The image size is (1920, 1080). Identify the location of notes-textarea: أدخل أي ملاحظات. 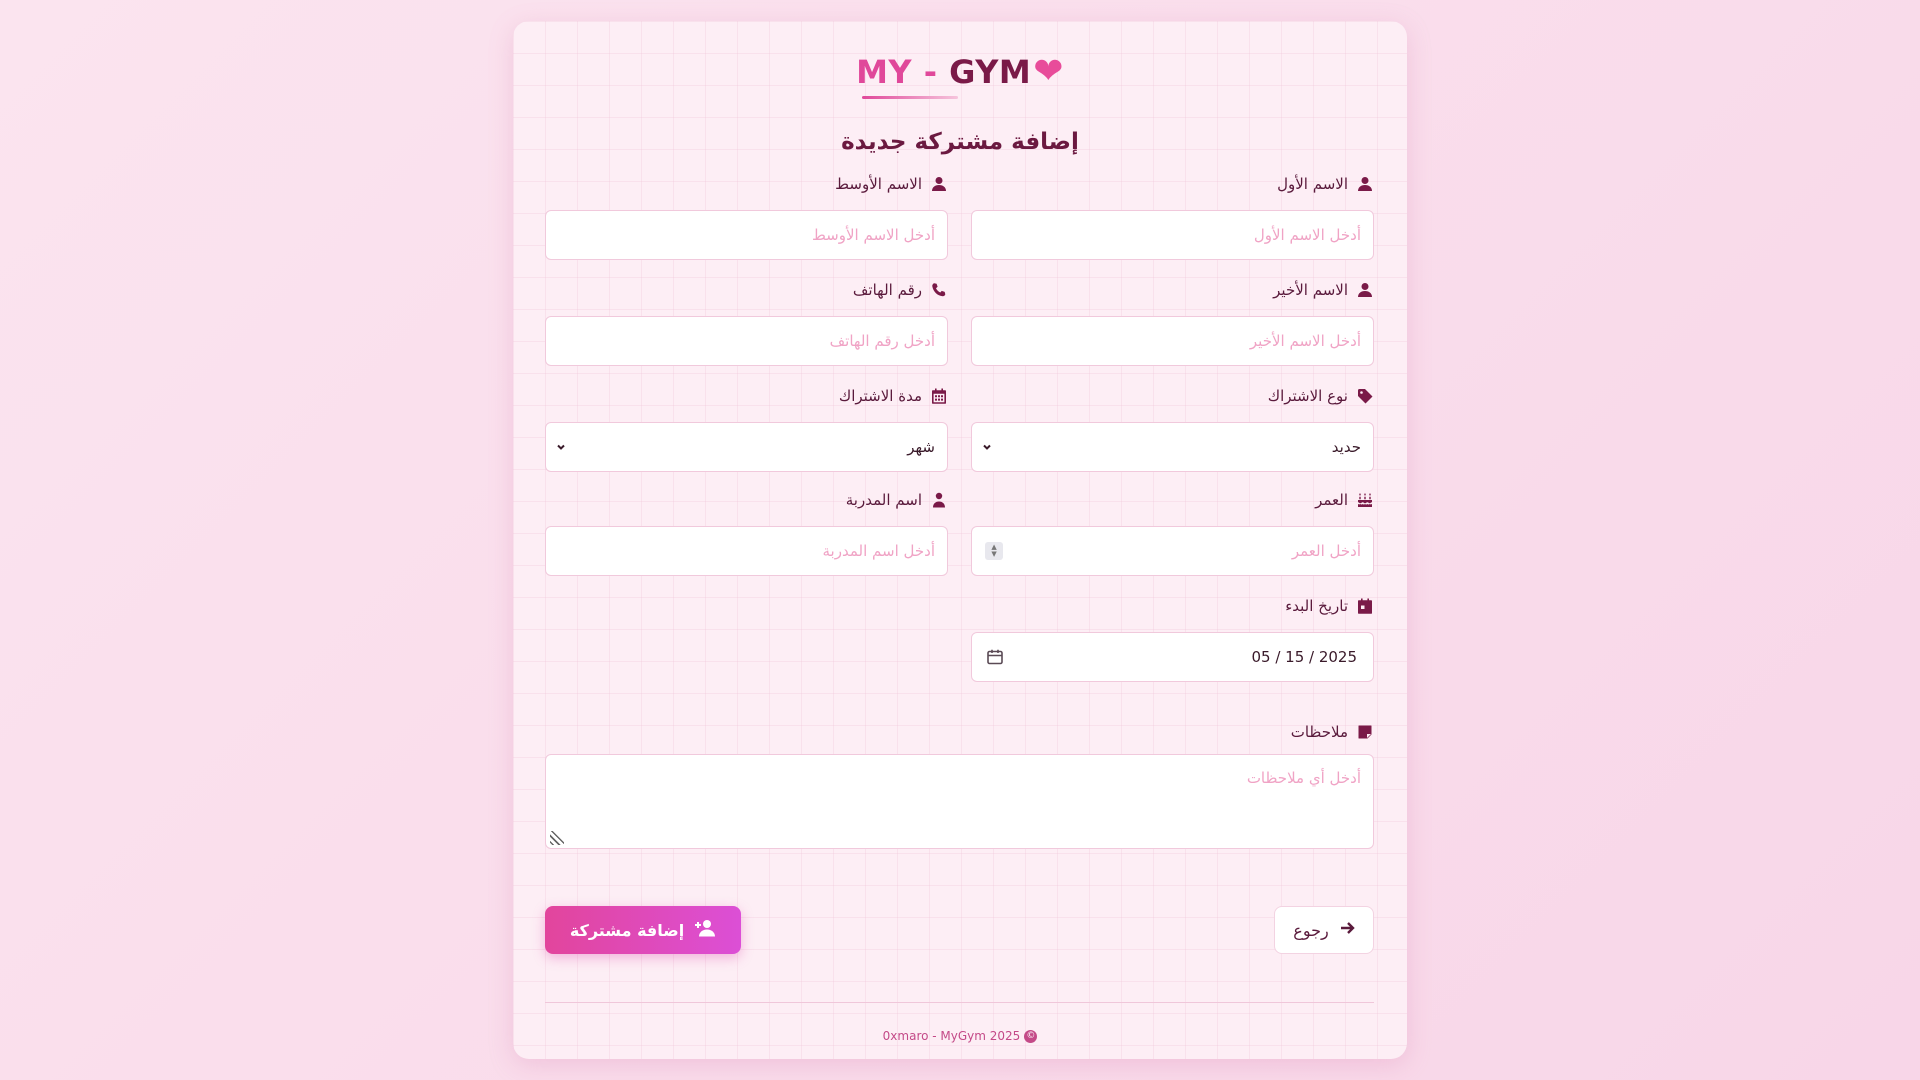
(959, 801).